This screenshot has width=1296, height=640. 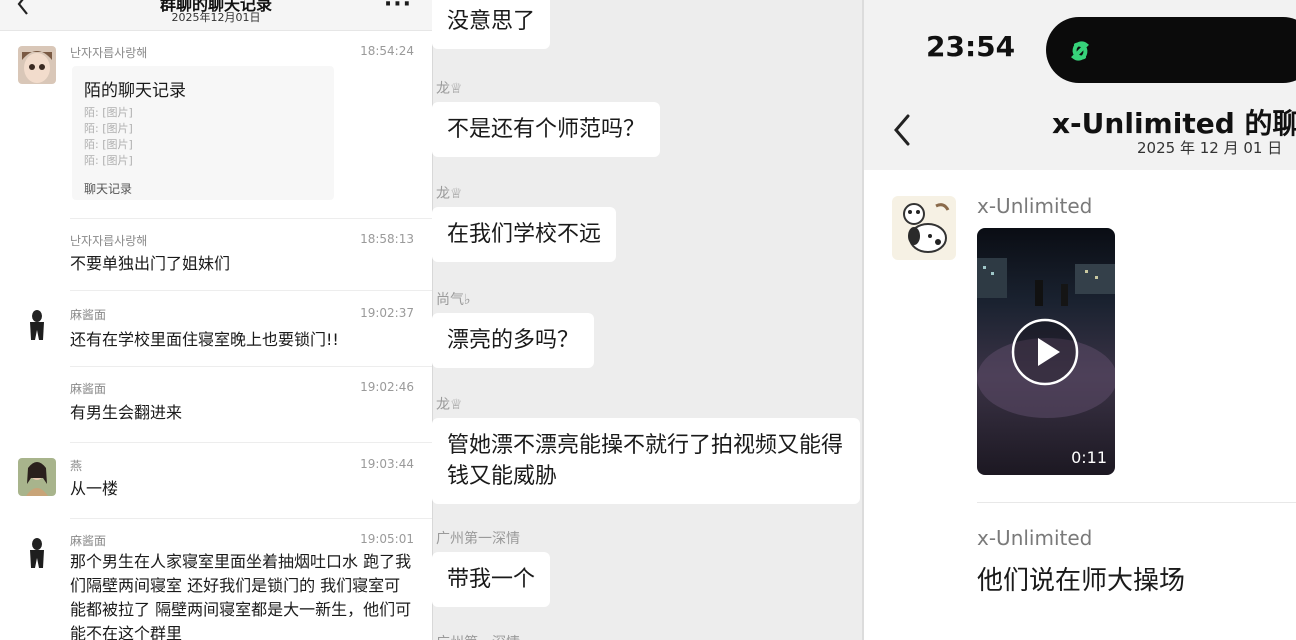 I want to click on sender-name: 燕, so click(x=76, y=466).